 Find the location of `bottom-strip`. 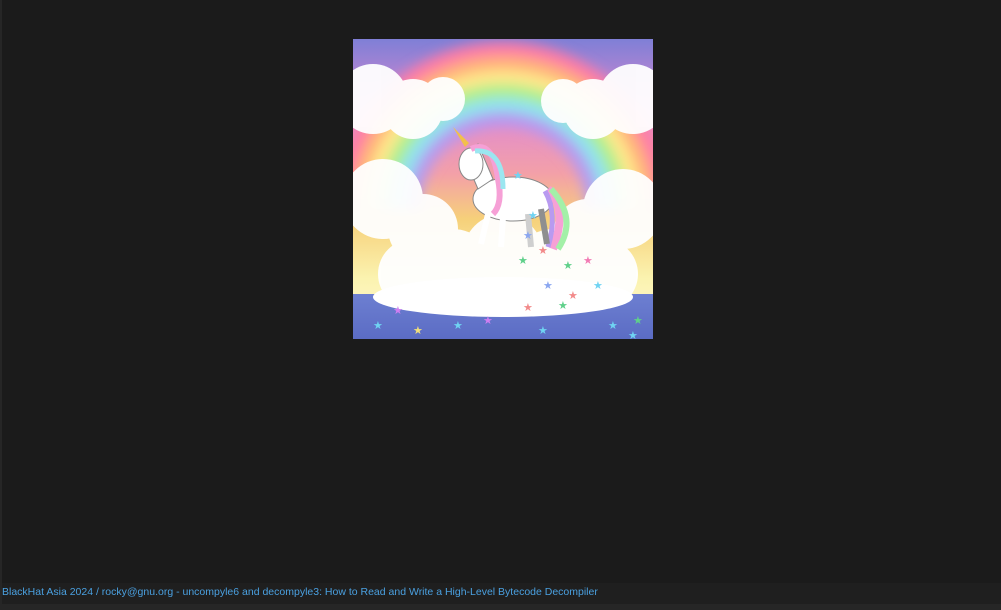

bottom-strip is located at coordinates (501, 607).